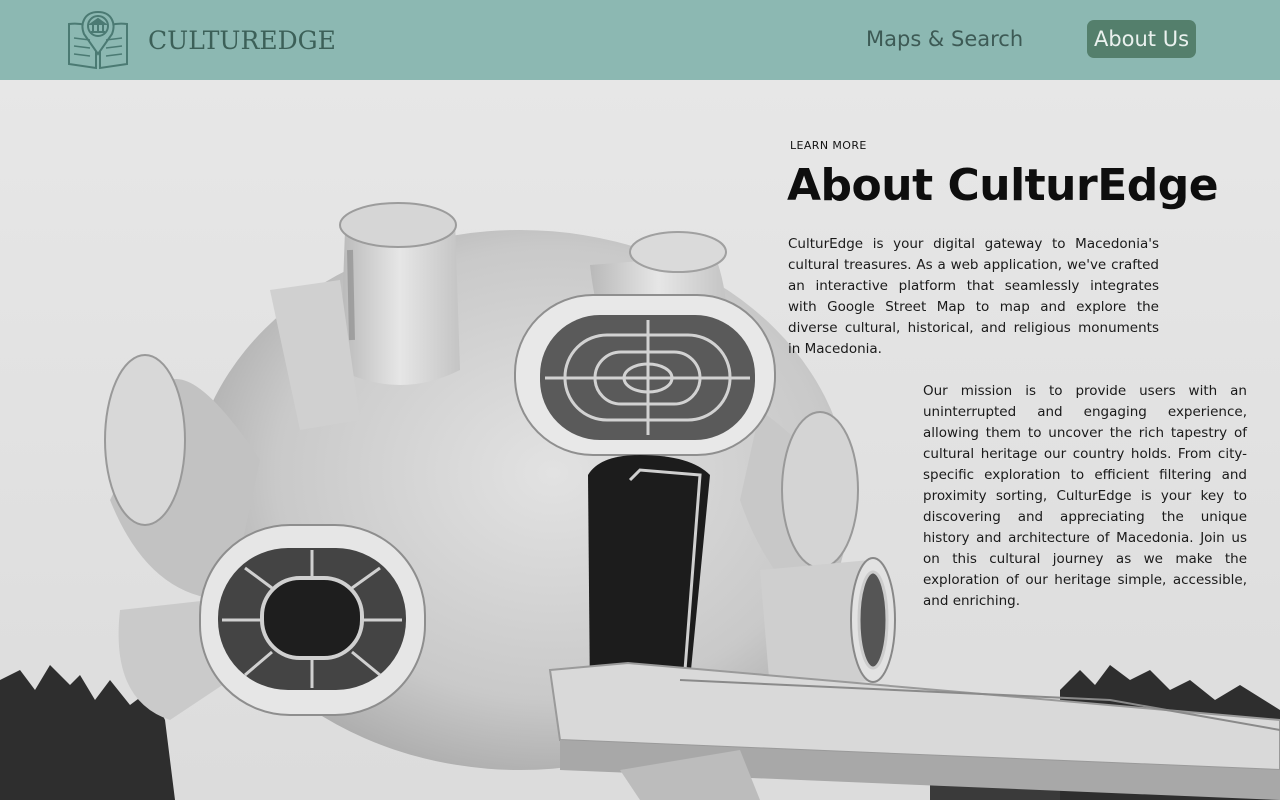 This screenshot has width=1280, height=800. I want to click on brand-name: CULTUREDGE, so click(242, 41).